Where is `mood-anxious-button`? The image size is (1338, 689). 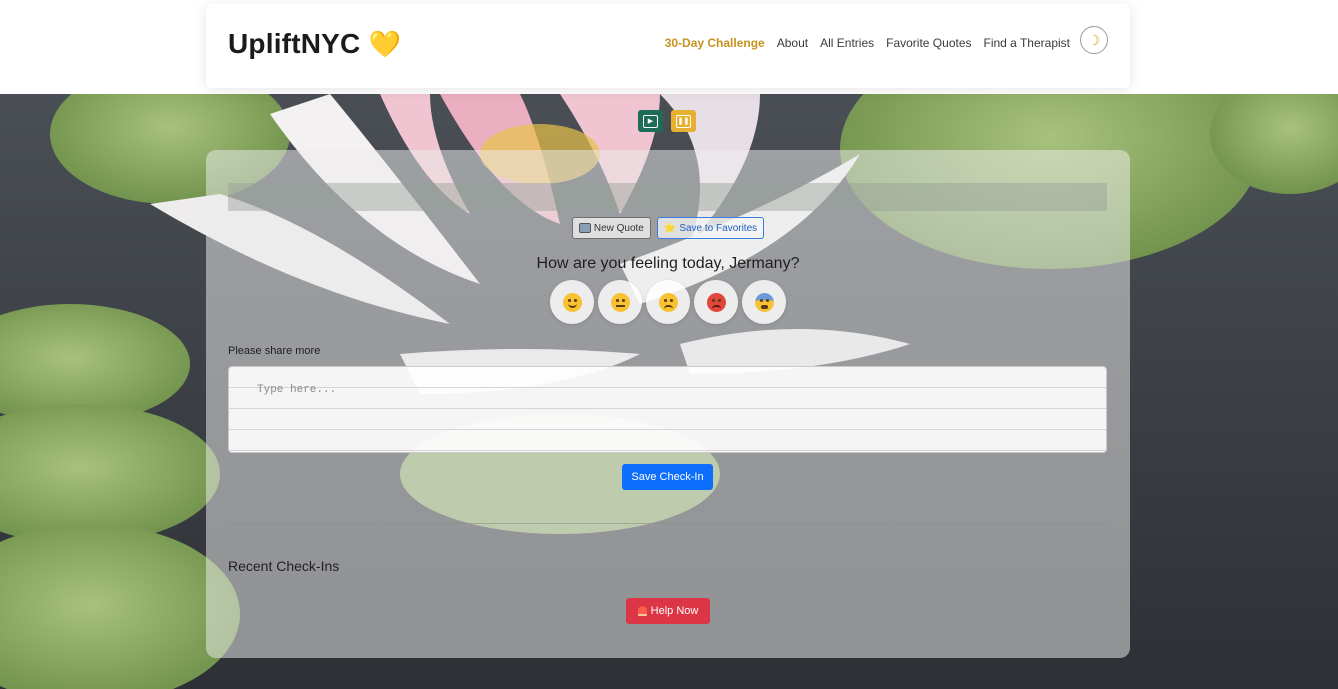 mood-anxious-button is located at coordinates (764, 302).